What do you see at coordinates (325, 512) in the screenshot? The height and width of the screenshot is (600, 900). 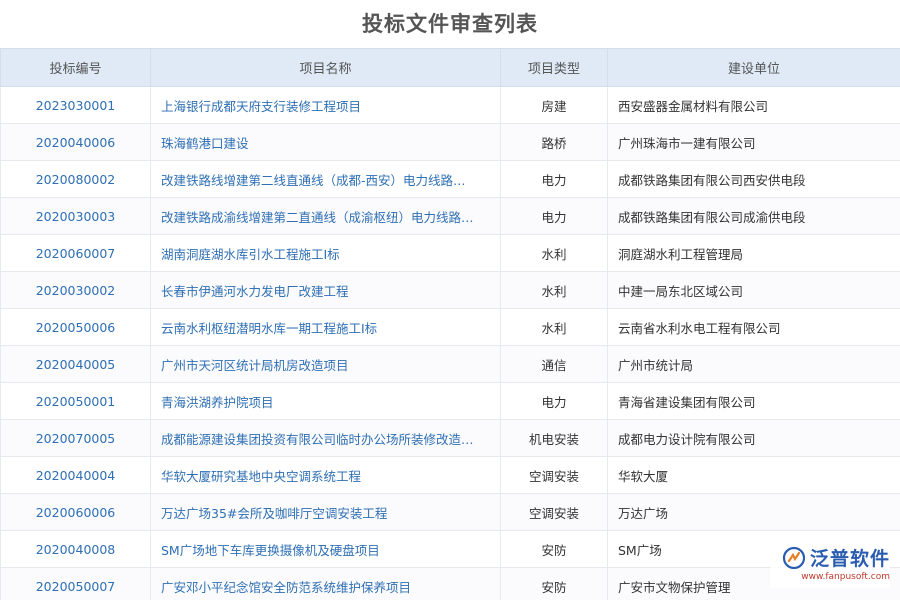 I see `project-name-link: 万达广场35#会所及咖啡厅空调安装工程` at bounding box center [325, 512].